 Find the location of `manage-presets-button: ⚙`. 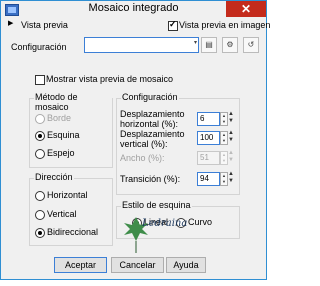

manage-presets-button: ⚙ is located at coordinates (230, 45).